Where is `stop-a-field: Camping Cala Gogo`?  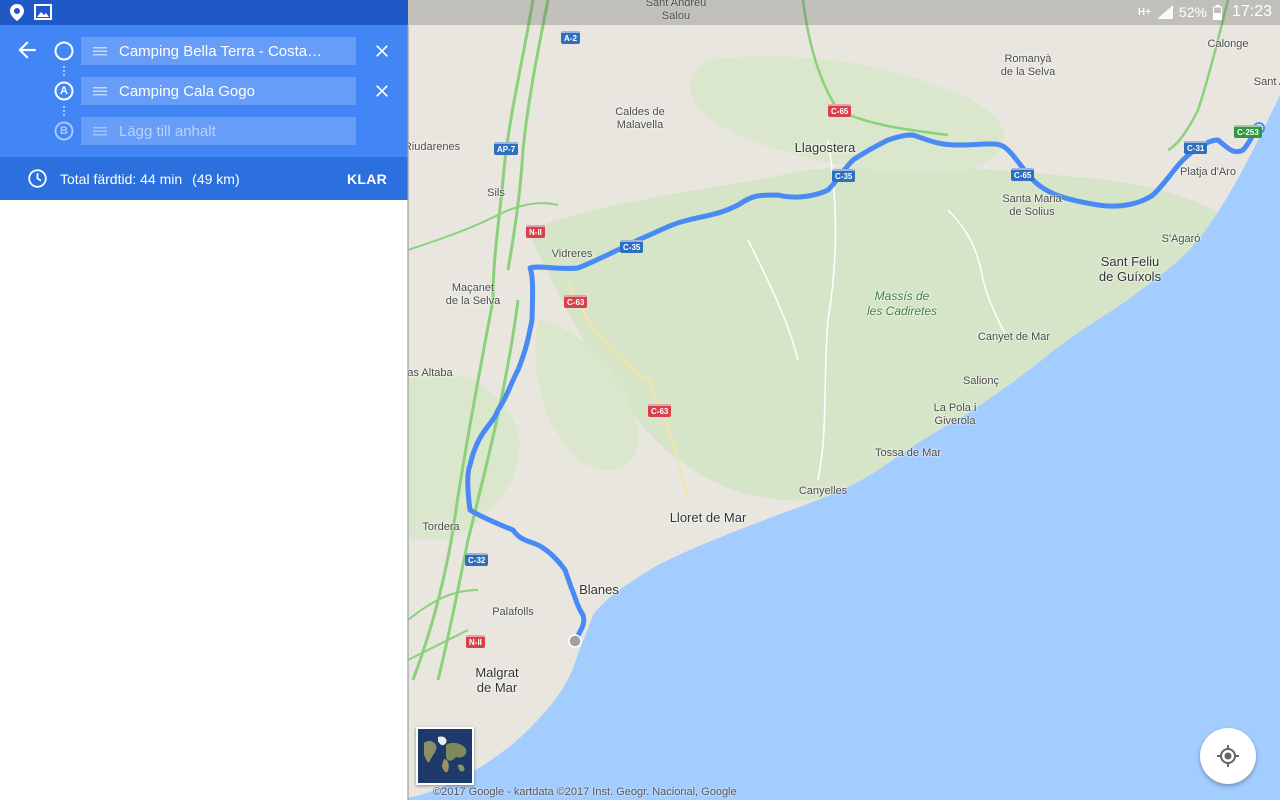
stop-a-field: Camping Cala Gogo is located at coordinates (218, 91).